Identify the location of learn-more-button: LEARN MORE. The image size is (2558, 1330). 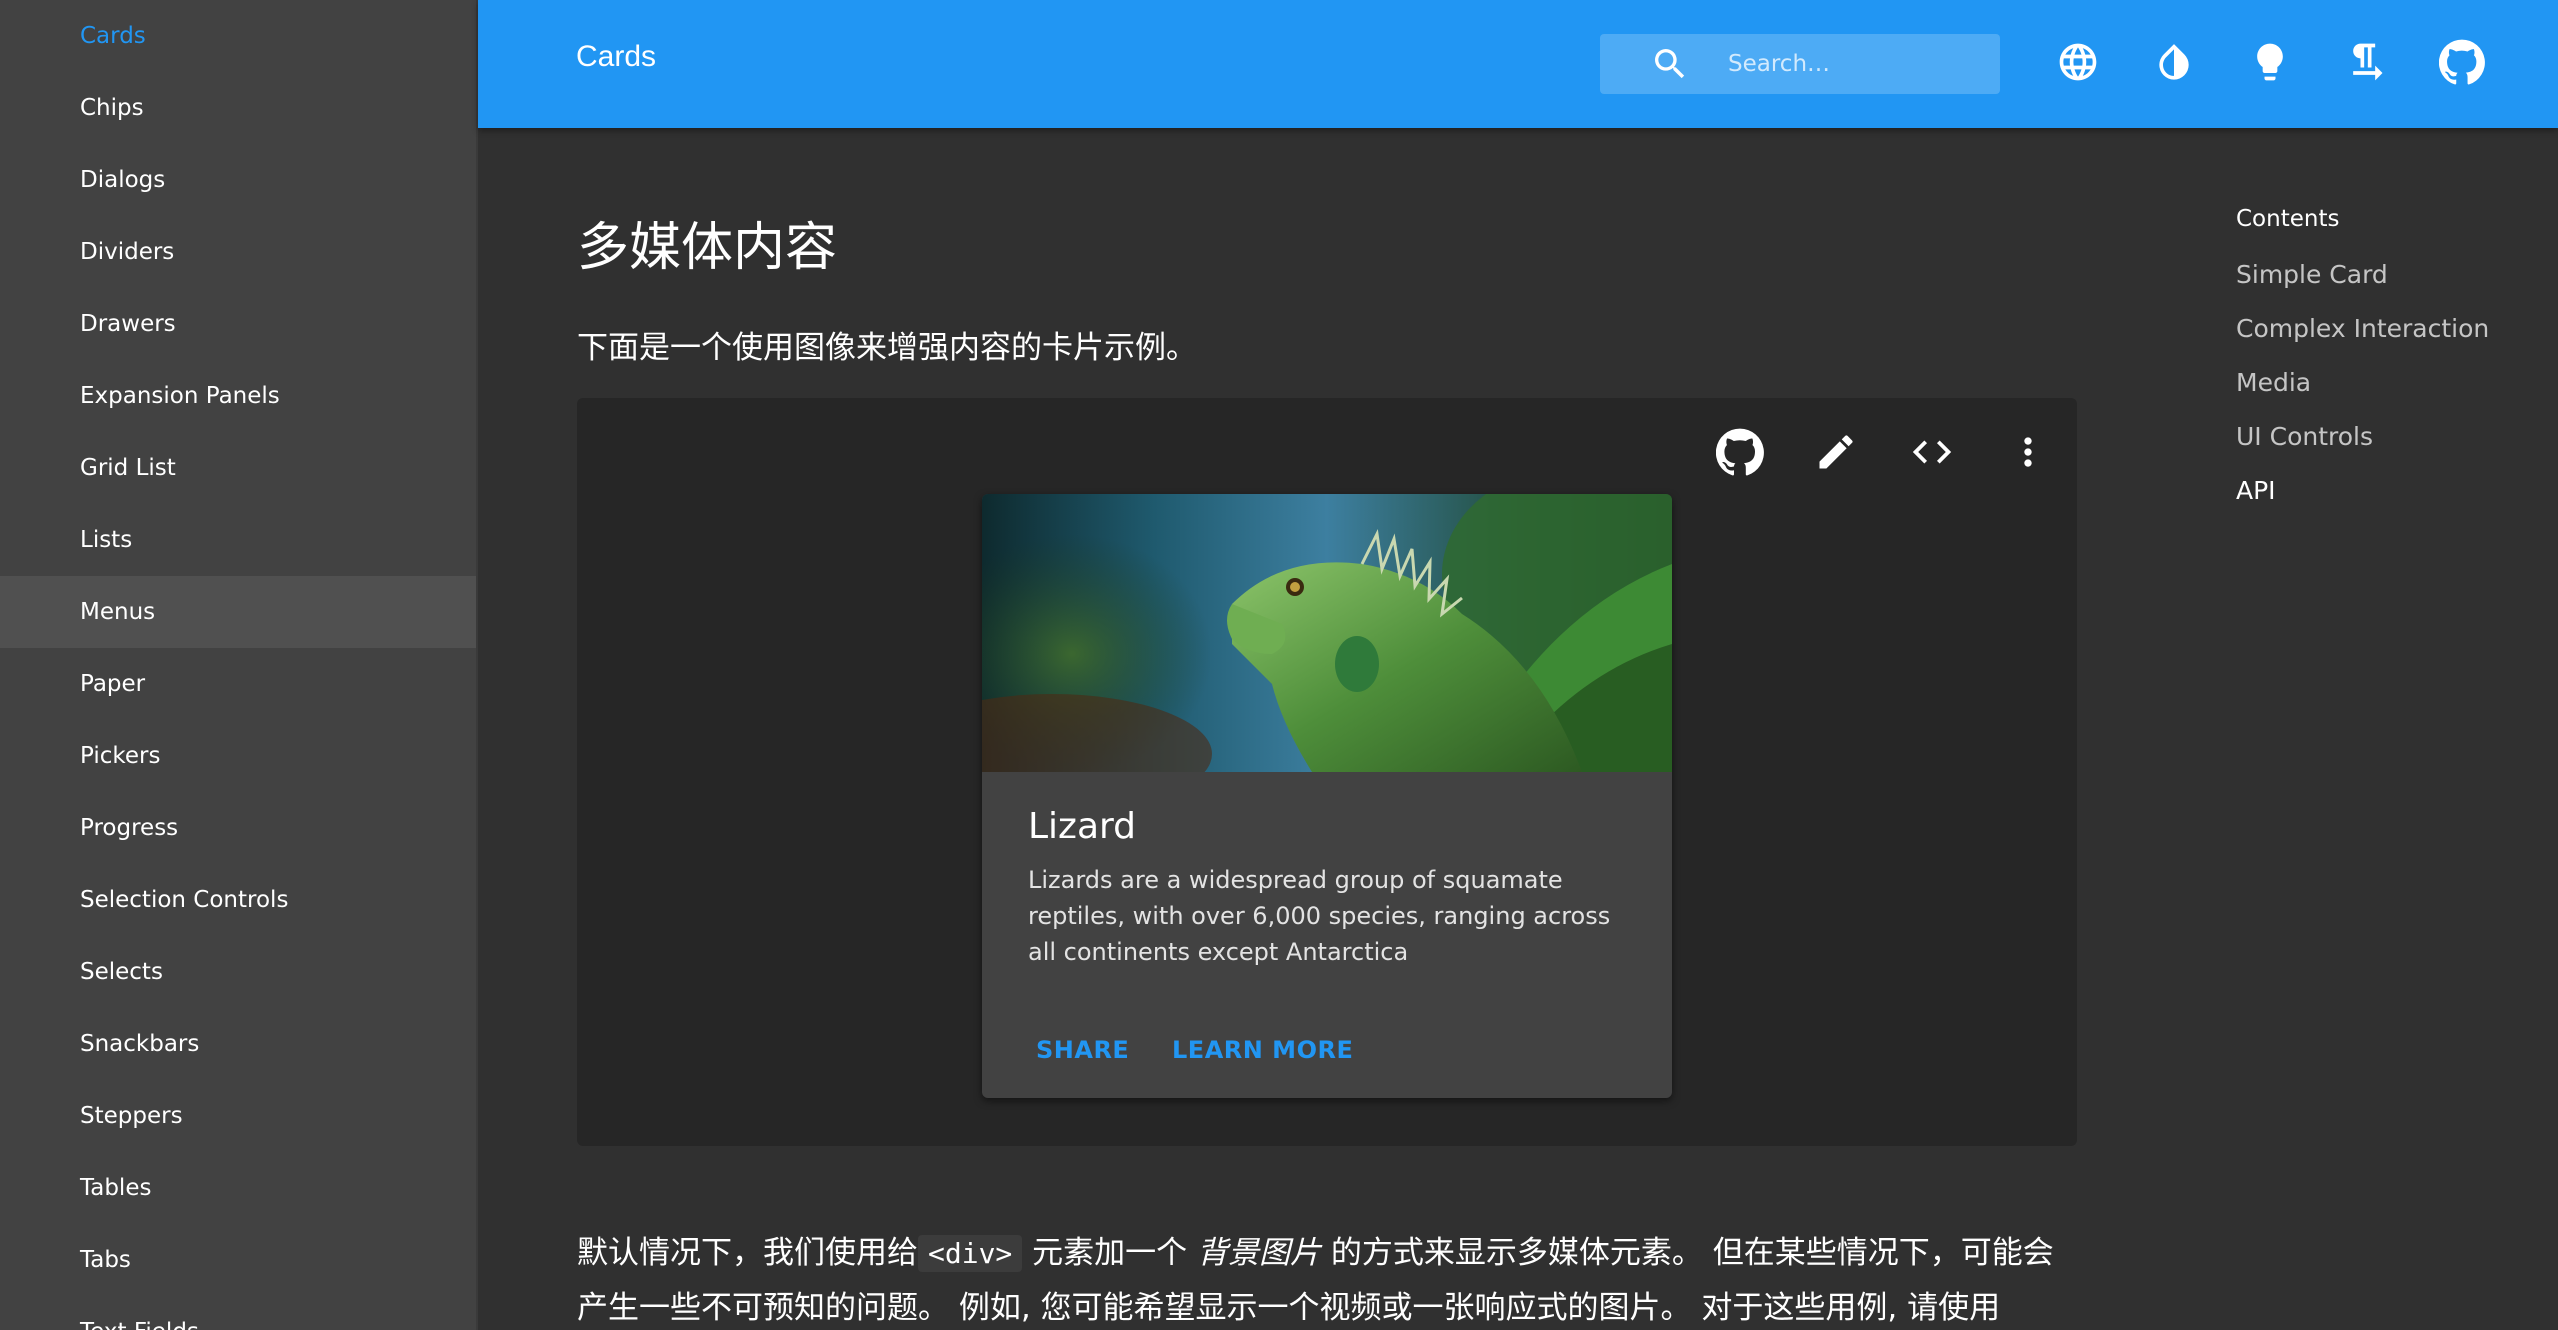
(1262, 1050).